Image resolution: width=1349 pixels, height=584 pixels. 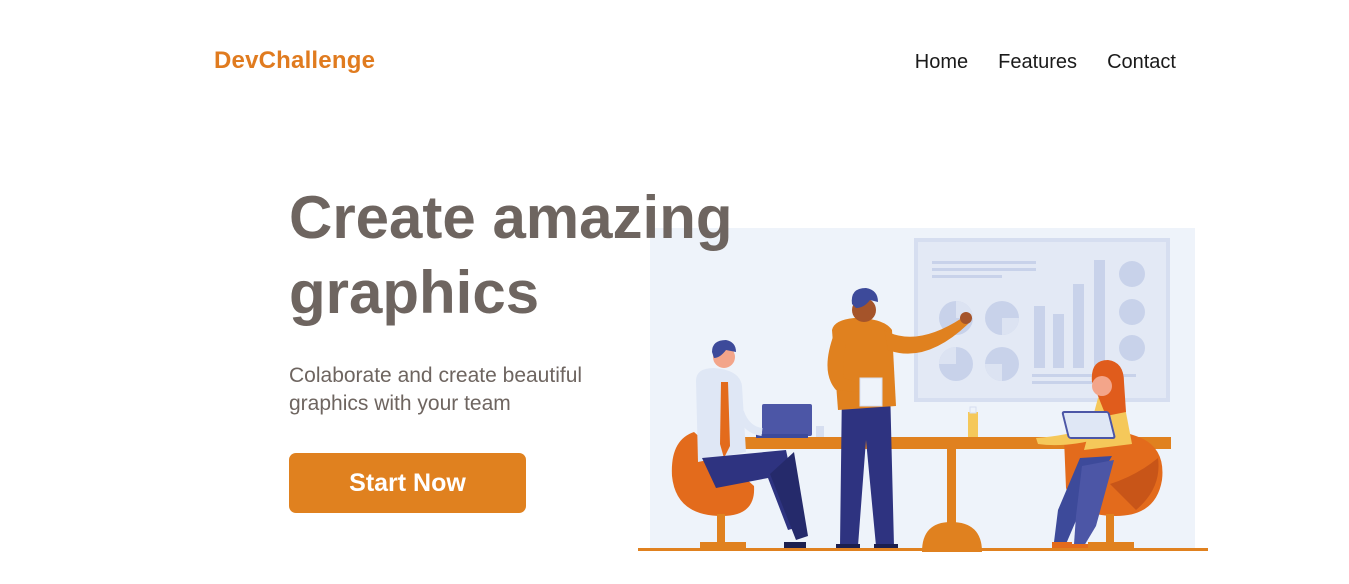 What do you see at coordinates (1037, 62) in the screenshot?
I see `nav-link-features: Features` at bounding box center [1037, 62].